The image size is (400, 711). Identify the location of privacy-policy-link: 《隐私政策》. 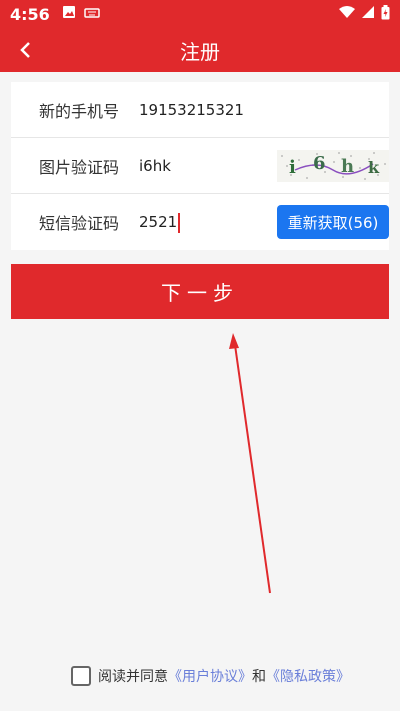
(308, 676).